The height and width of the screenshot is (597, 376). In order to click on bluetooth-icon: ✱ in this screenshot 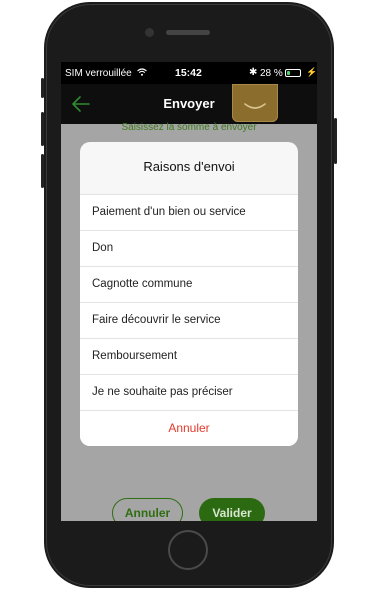, I will do `click(253, 72)`.